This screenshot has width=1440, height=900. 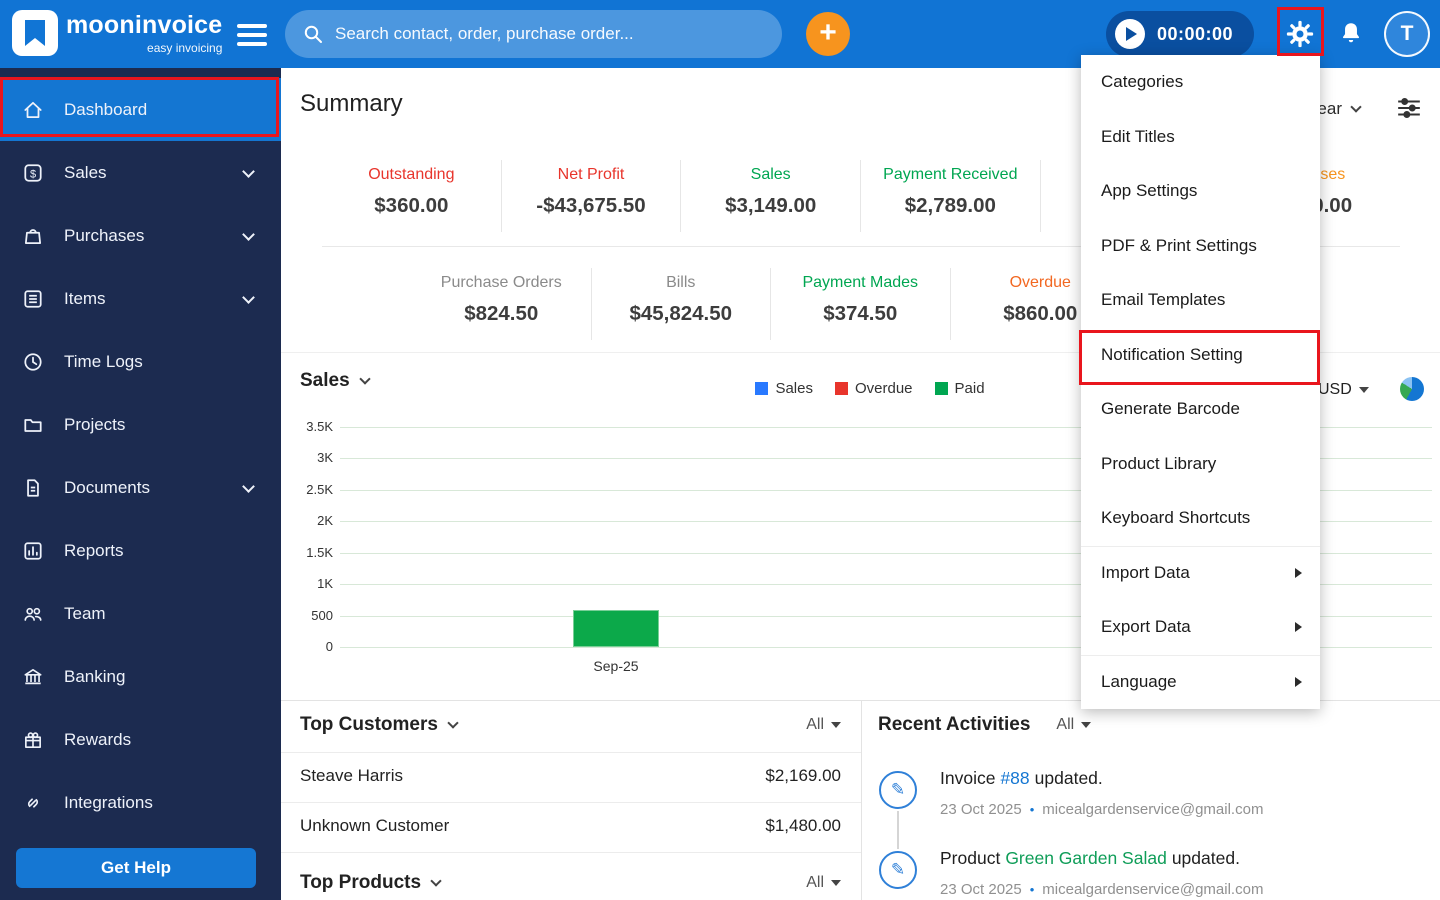 What do you see at coordinates (1153, 889) in the screenshot?
I see `activity-email: micealgardenservice@gmail.com` at bounding box center [1153, 889].